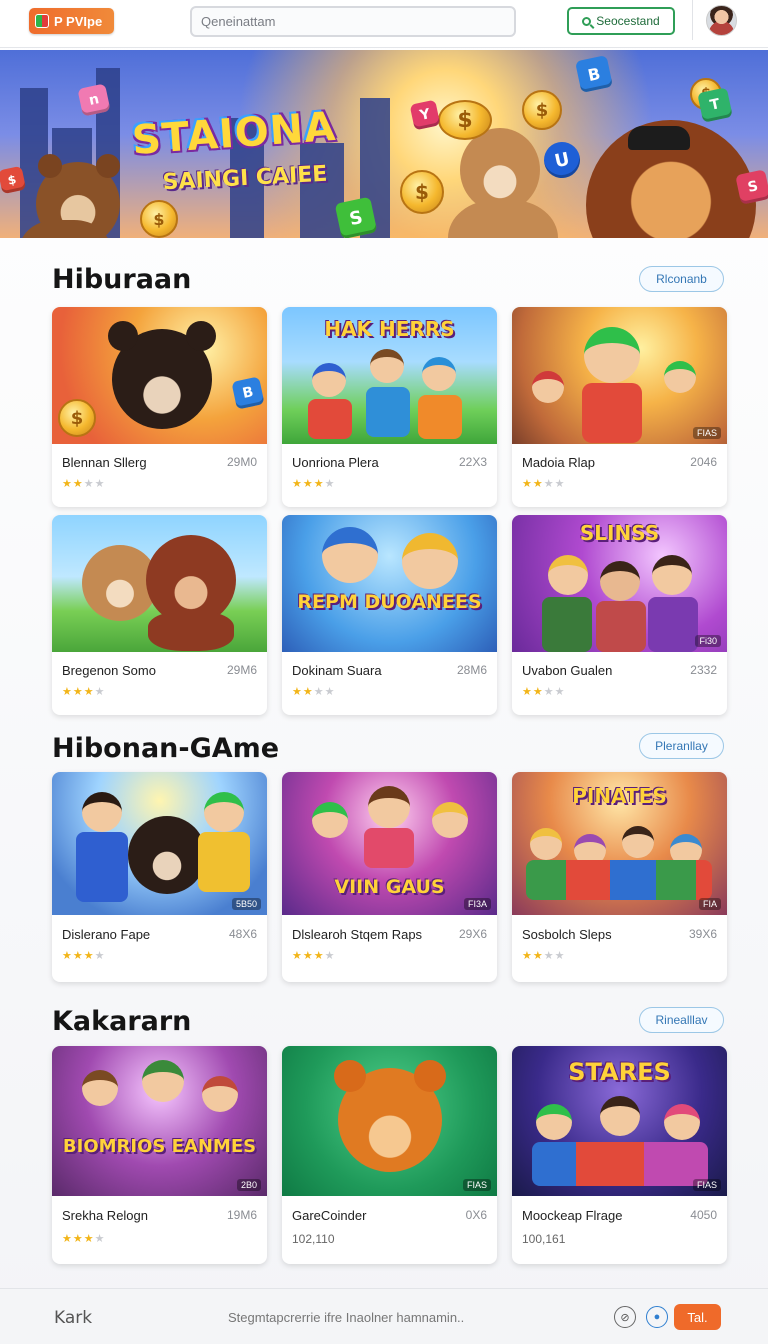  Describe the element at coordinates (703, 462) in the screenshot. I see `game-meta: 2046` at that location.